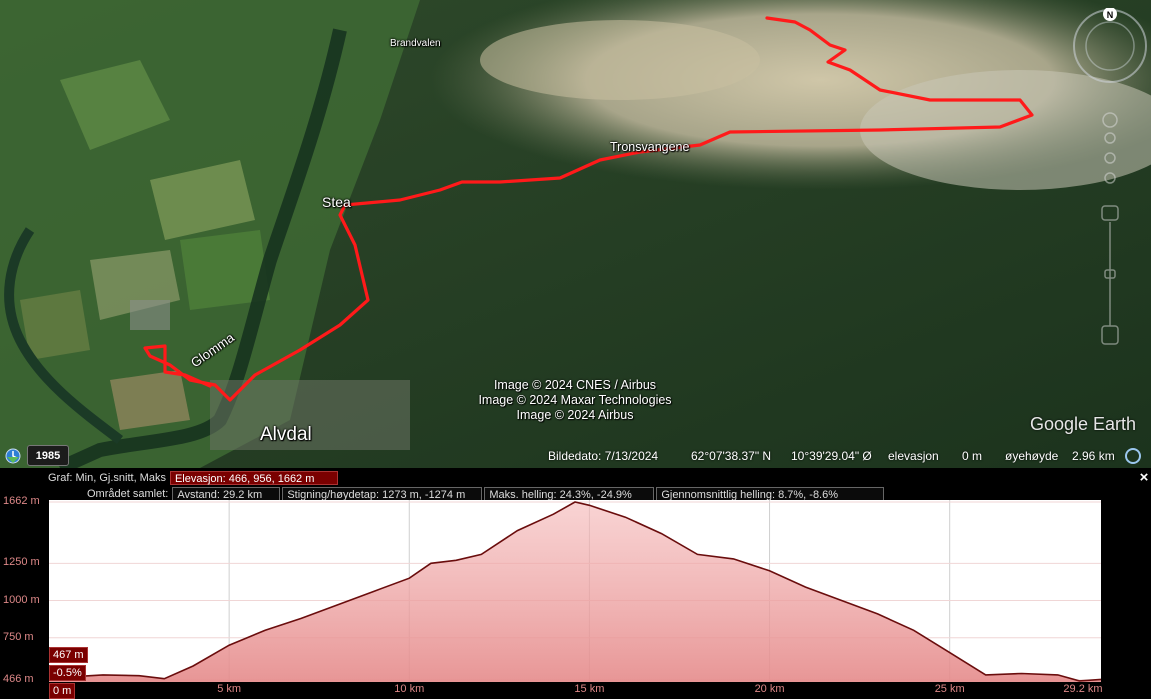  Describe the element at coordinates (1083, 689) in the screenshot. I see `x-tick-label: 29.2 km` at that location.